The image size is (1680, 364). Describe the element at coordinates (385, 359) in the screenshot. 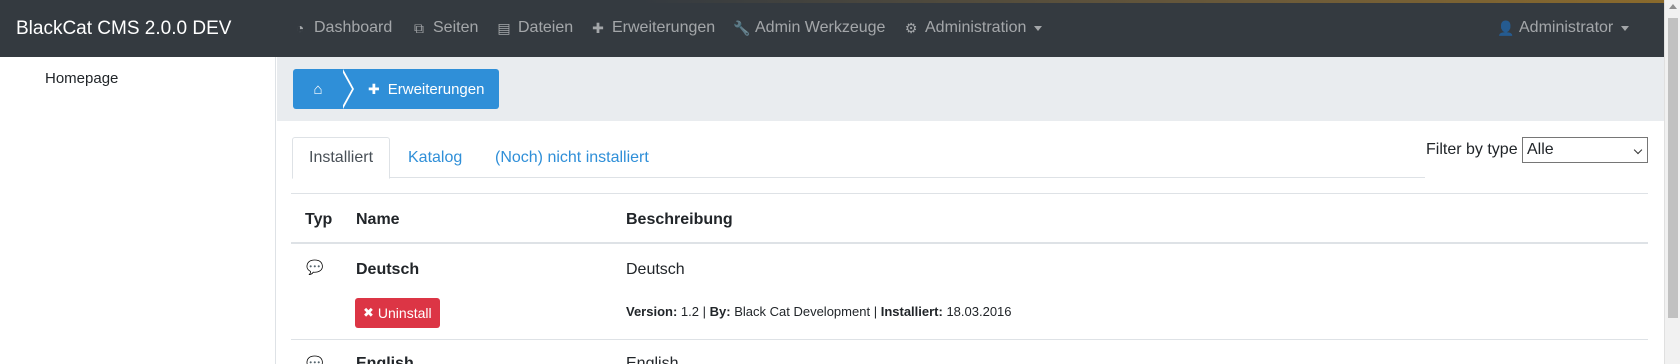

I see `extension-name: English` at that location.